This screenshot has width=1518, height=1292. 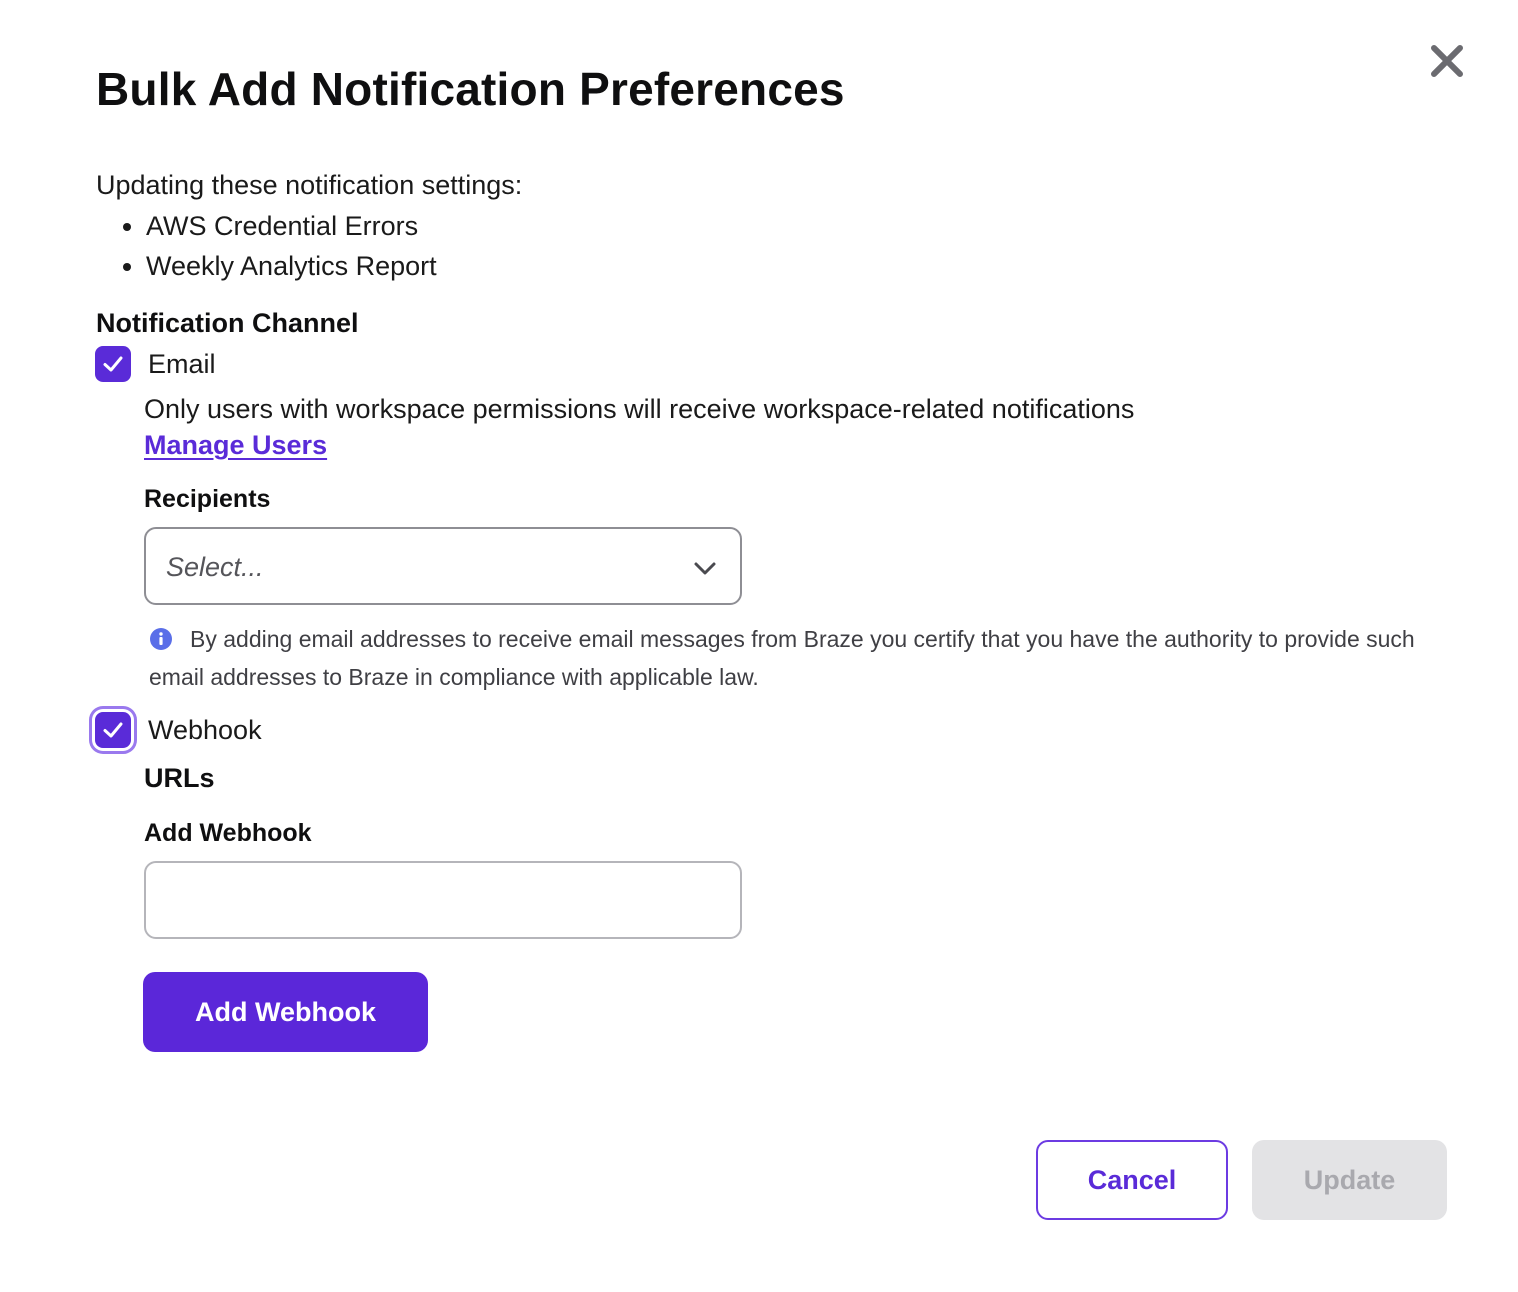 What do you see at coordinates (470, 89) in the screenshot?
I see `dialog-title: Bulk Add Notification Preferences` at bounding box center [470, 89].